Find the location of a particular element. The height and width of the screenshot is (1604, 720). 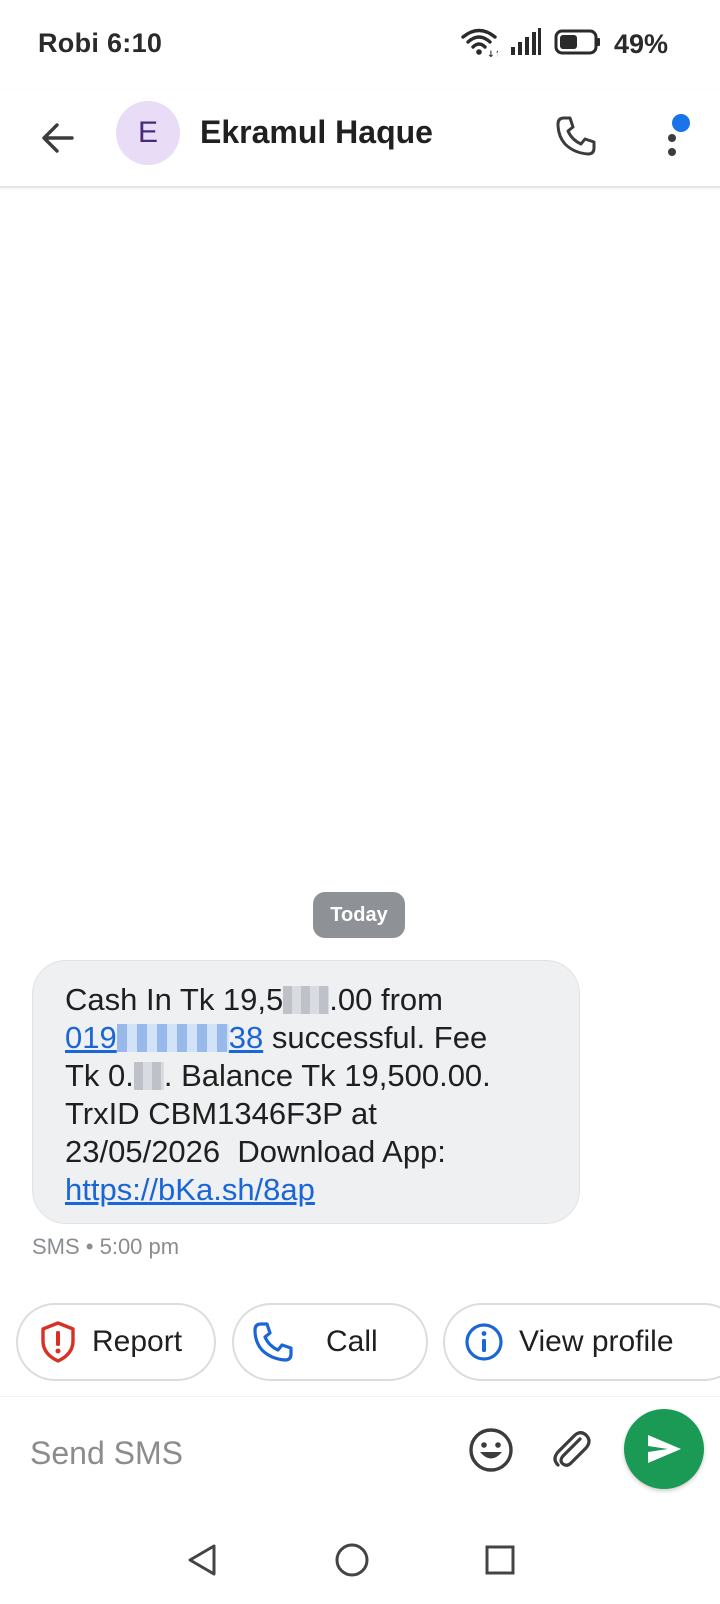

message-text: Tk 0. is located at coordinates (99, 1075).